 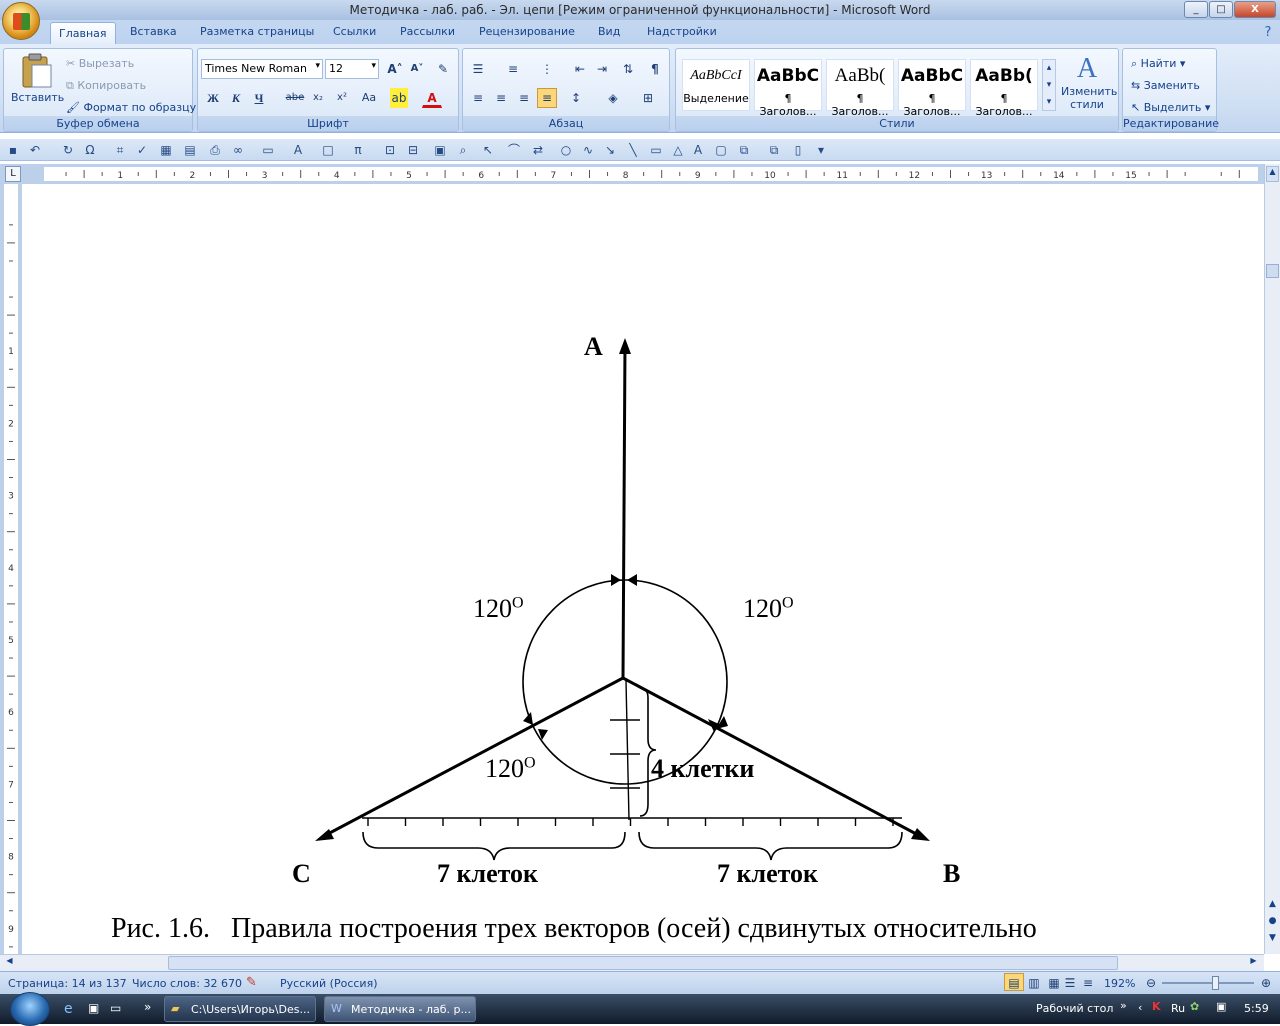 I want to click on line-icon: ╲, so click(x=633, y=150).